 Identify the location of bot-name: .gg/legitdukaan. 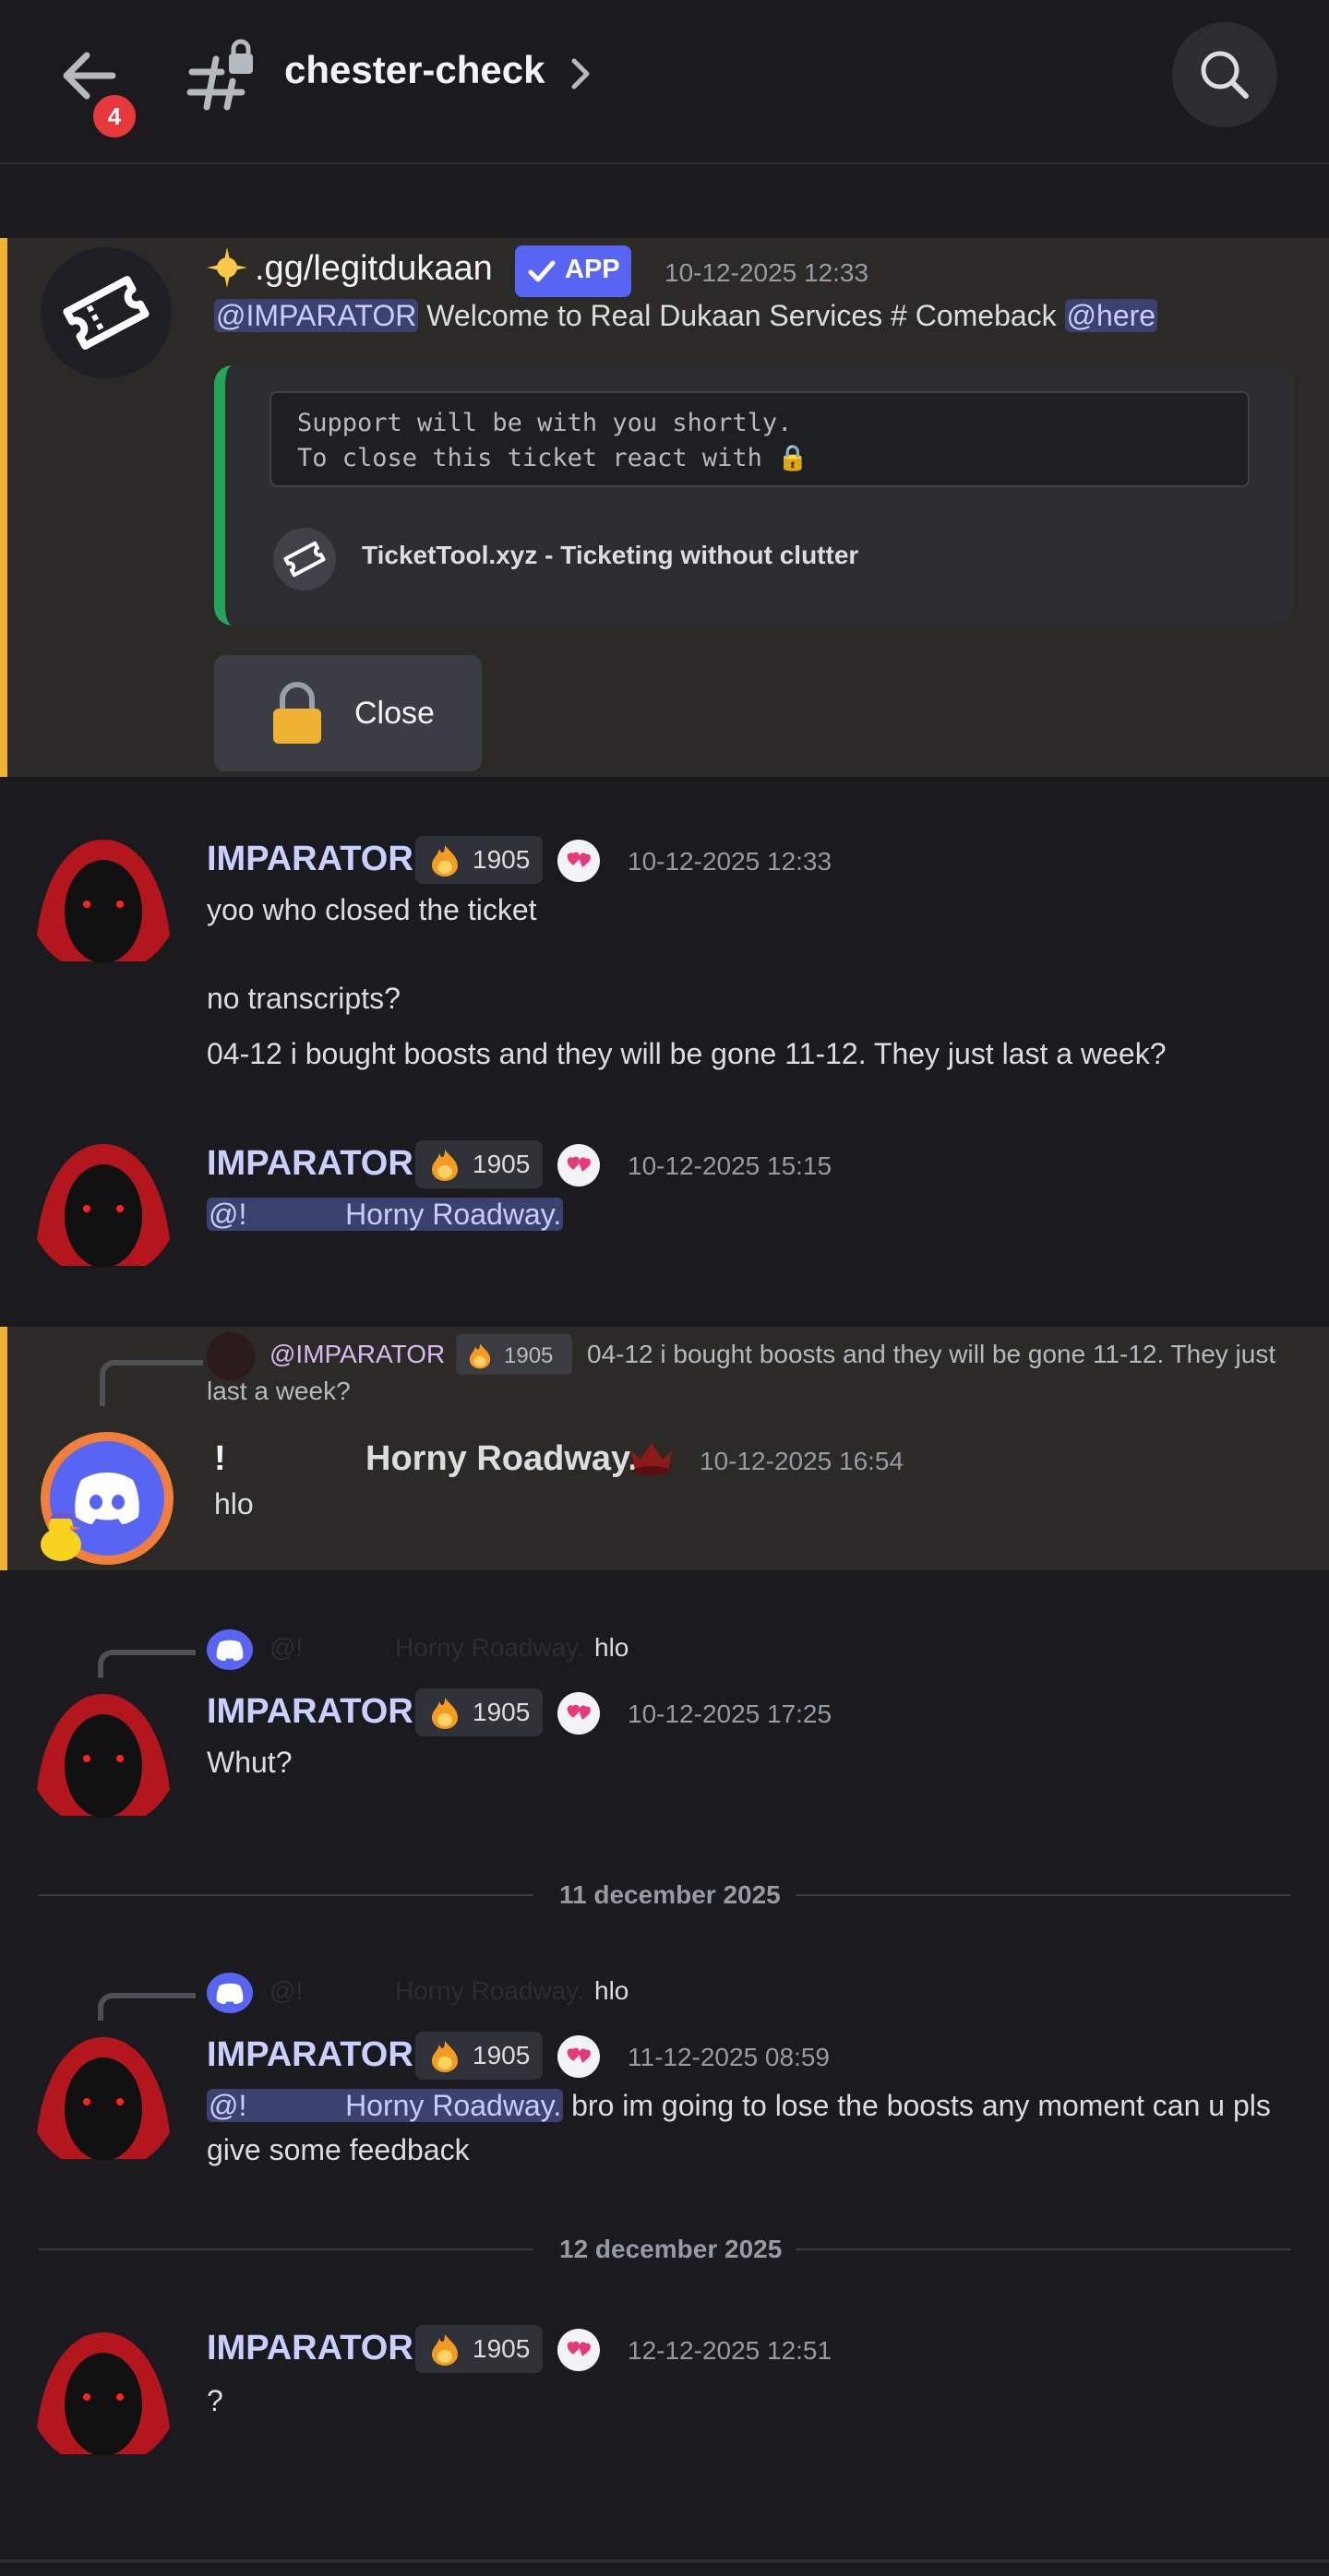
(374, 269).